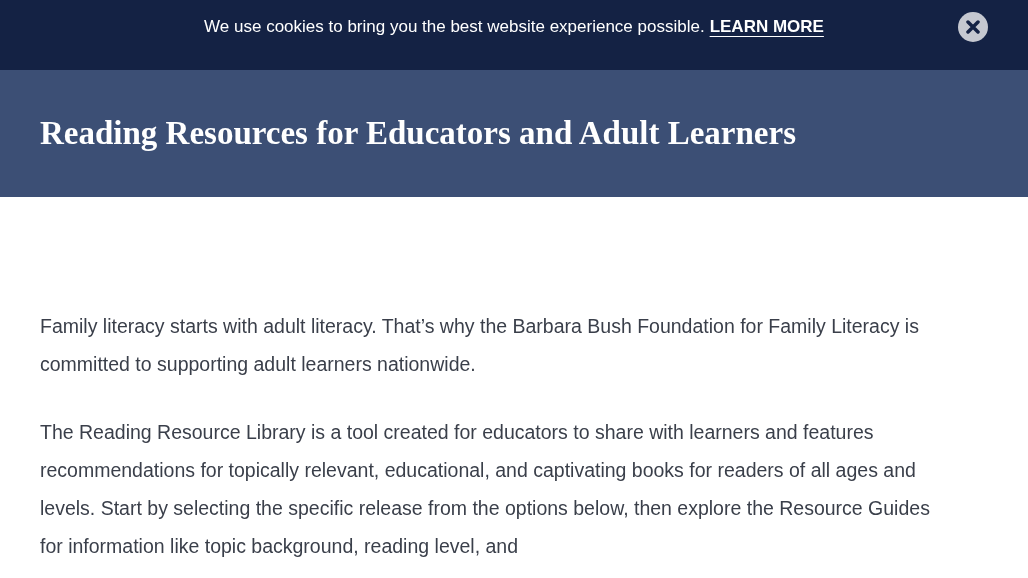 The height and width of the screenshot is (578, 1028). I want to click on close-icon, so click(973, 27).